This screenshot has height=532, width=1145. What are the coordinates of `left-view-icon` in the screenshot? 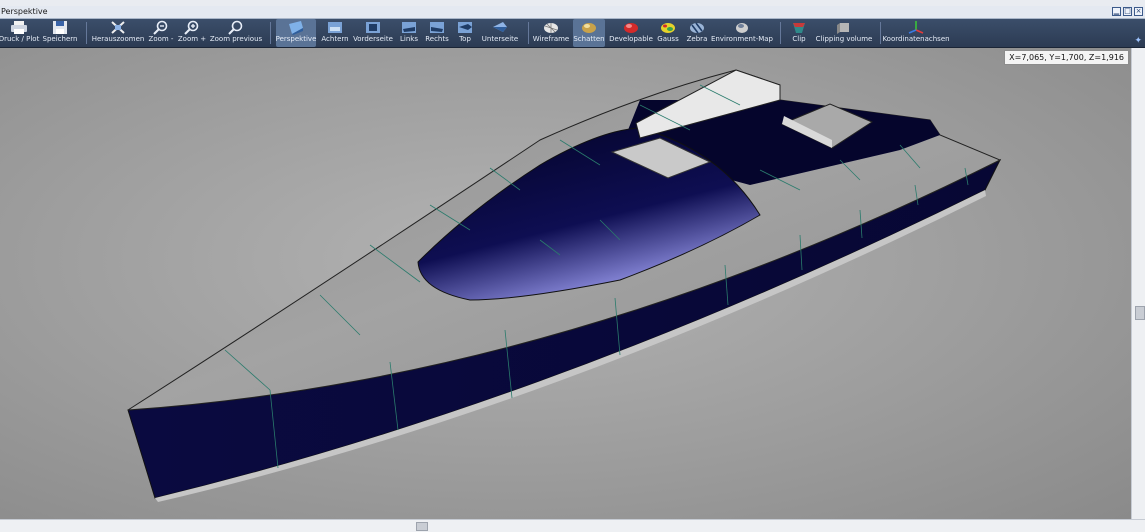 It's located at (409, 27).